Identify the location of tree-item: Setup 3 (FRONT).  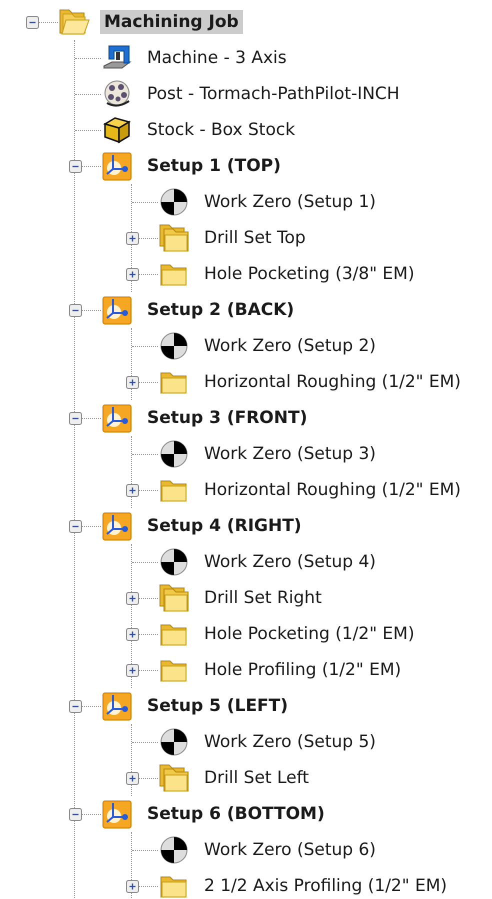
(227, 418).